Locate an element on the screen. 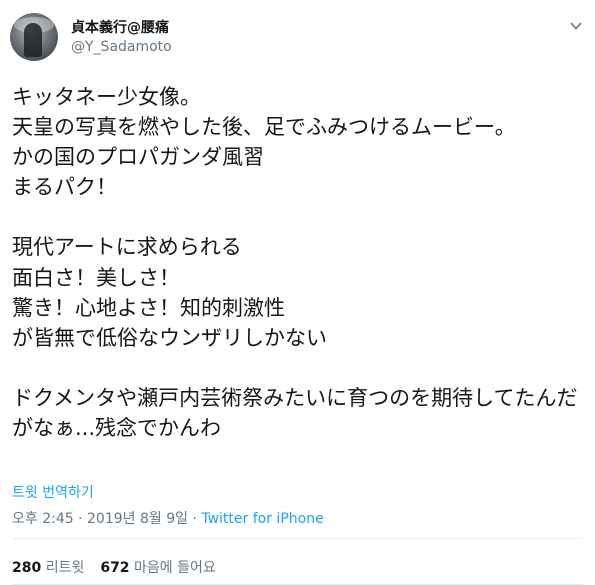 The image size is (595, 585). likes-count: 672 is located at coordinates (115, 568).